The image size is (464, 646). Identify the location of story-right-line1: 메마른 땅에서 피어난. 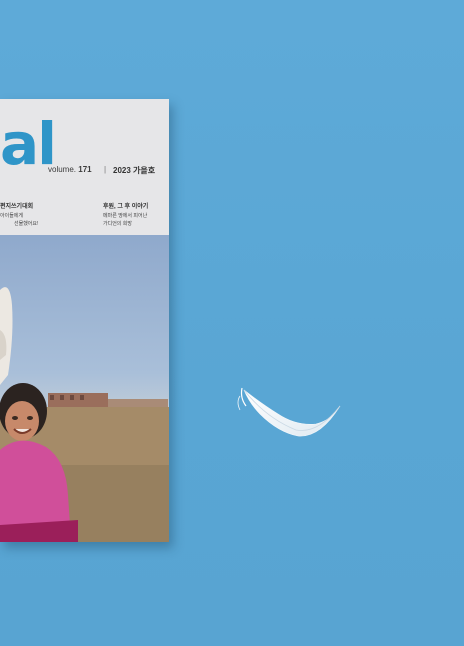
(125, 216).